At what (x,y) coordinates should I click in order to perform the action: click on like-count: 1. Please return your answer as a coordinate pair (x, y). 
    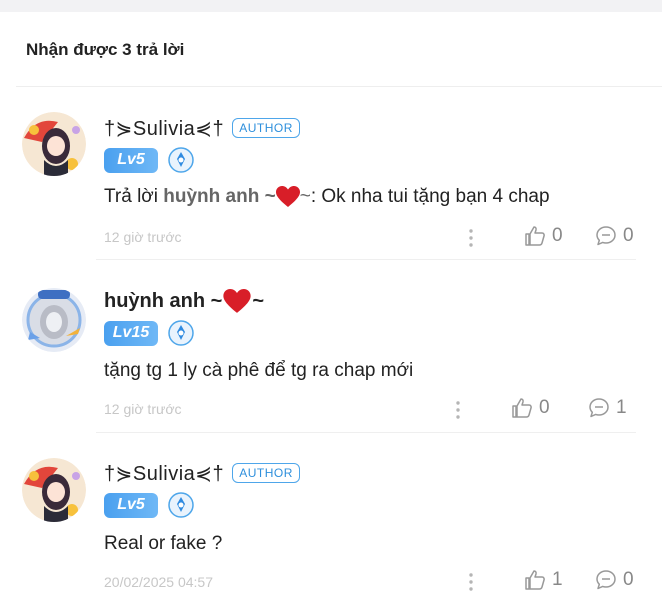
    Looking at the image, I should click on (557, 579).